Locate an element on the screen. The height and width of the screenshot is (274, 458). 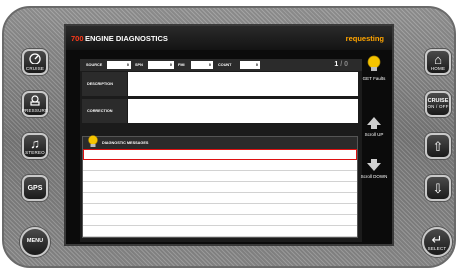
page-indicator: 1 / 0 is located at coordinates (341, 64).